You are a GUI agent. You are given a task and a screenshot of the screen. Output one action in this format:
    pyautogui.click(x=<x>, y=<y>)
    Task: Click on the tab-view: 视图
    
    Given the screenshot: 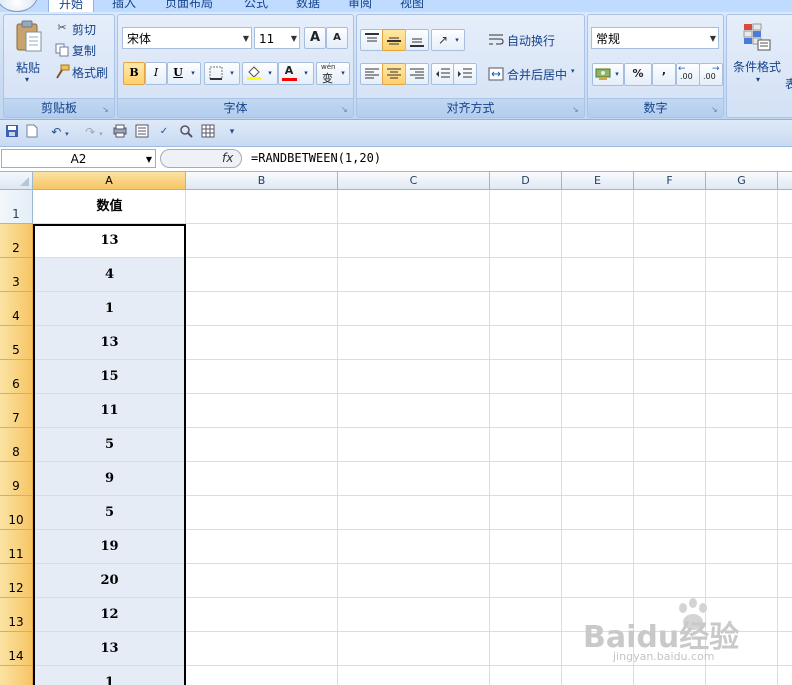 What is the action you would take?
    pyautogui.click(x=412, y=5)
    